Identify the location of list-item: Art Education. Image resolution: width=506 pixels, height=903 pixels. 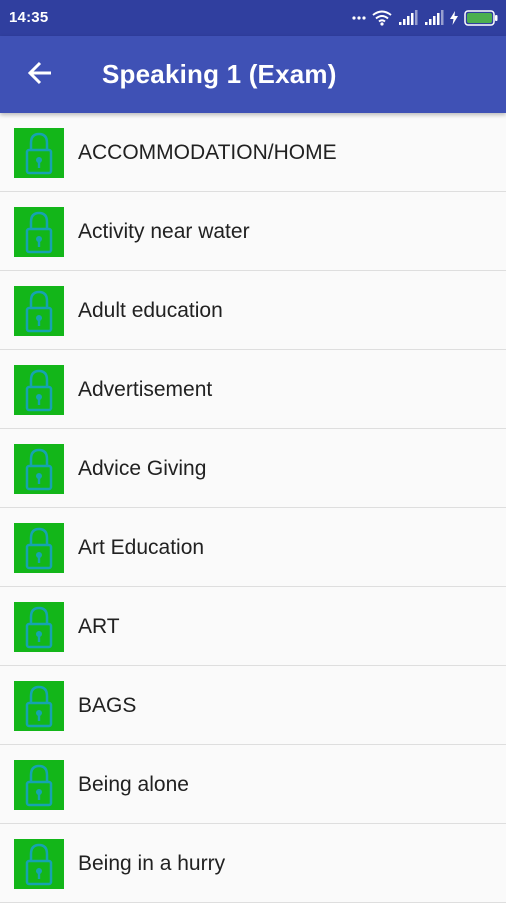
(253, 547).